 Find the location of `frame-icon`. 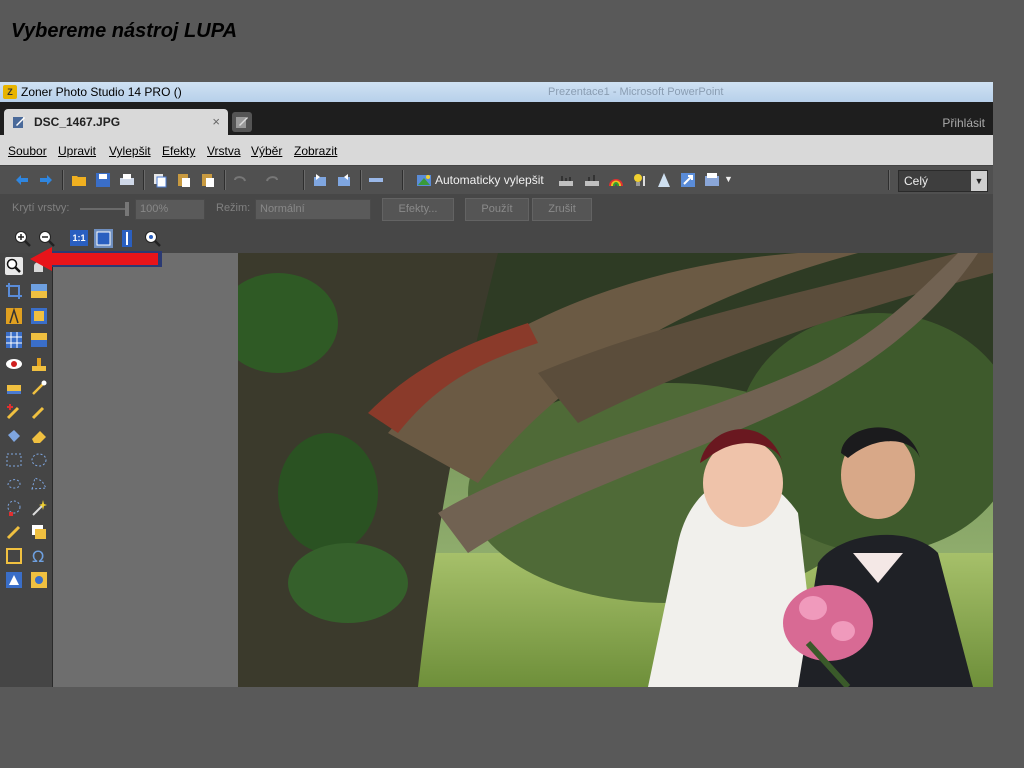

frame-icon is located at coordinates (39, 316).